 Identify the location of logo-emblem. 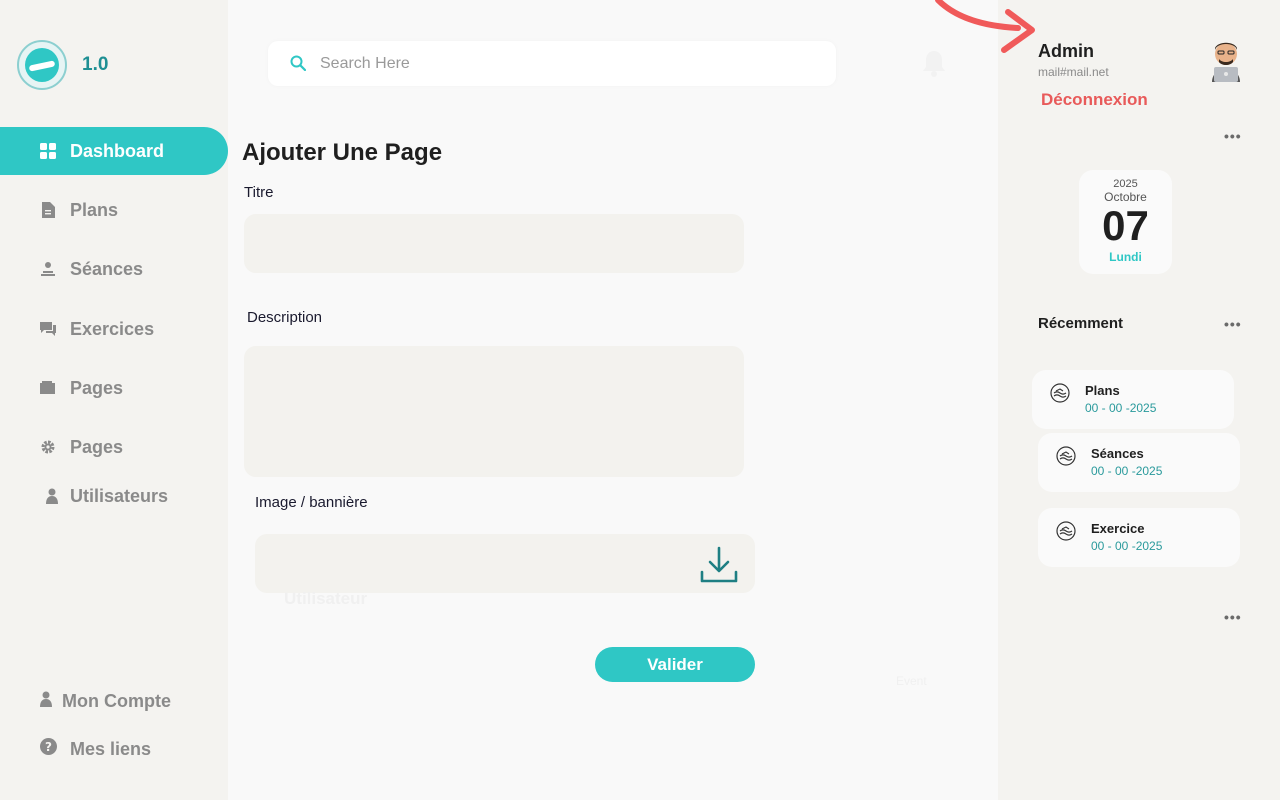
(42, 65).